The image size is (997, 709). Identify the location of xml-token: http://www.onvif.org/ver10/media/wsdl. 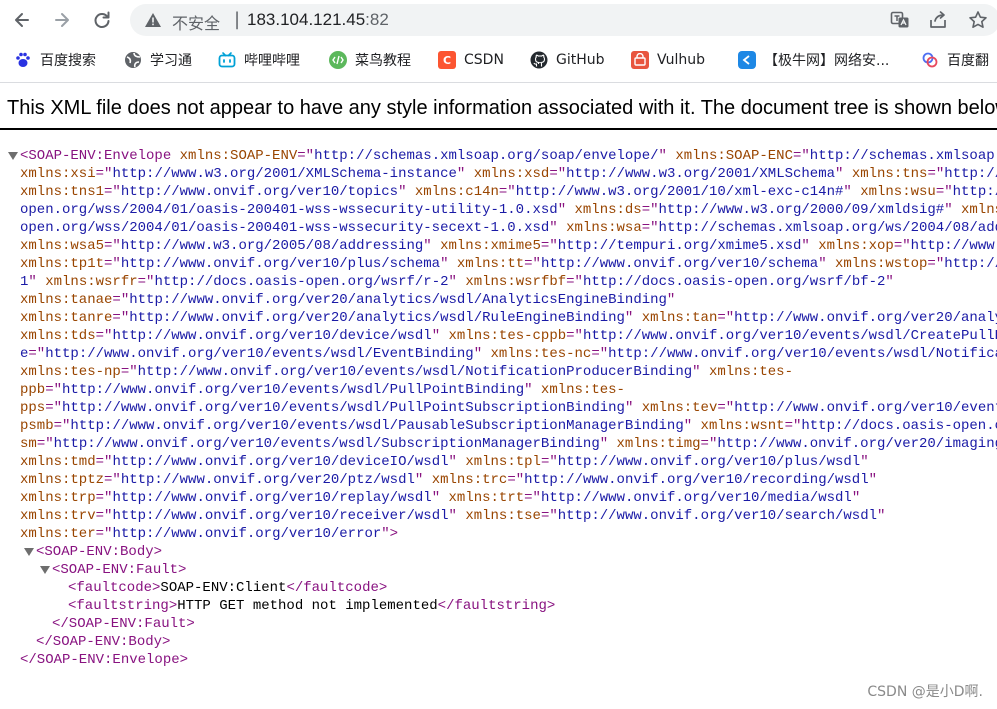
(696, 498).